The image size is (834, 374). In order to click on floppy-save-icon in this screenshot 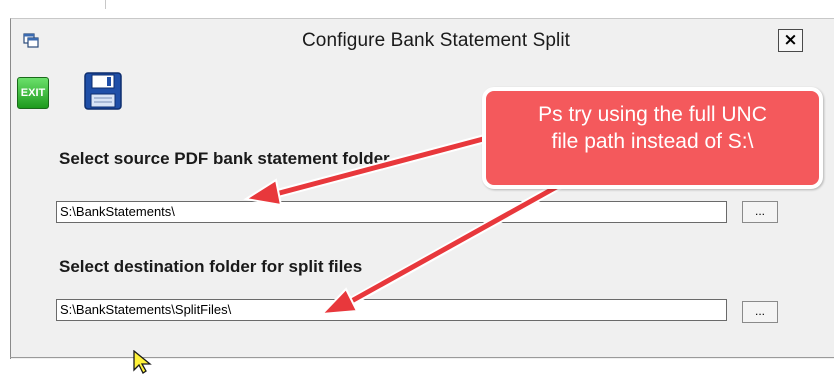, I will do `click(103, 91)`.